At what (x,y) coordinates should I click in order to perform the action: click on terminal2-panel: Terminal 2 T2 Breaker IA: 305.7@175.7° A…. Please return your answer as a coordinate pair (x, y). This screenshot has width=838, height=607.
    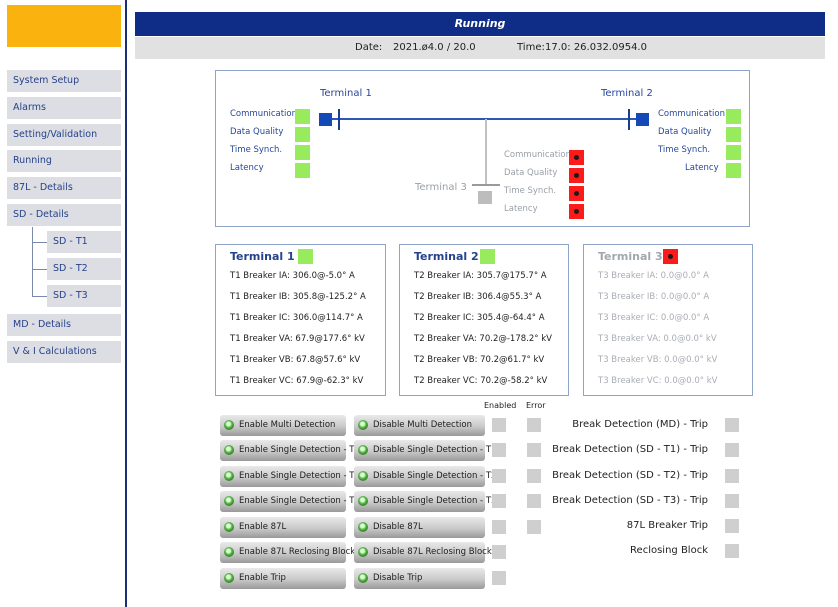
    Looking at the image, I should click on (484, 320).